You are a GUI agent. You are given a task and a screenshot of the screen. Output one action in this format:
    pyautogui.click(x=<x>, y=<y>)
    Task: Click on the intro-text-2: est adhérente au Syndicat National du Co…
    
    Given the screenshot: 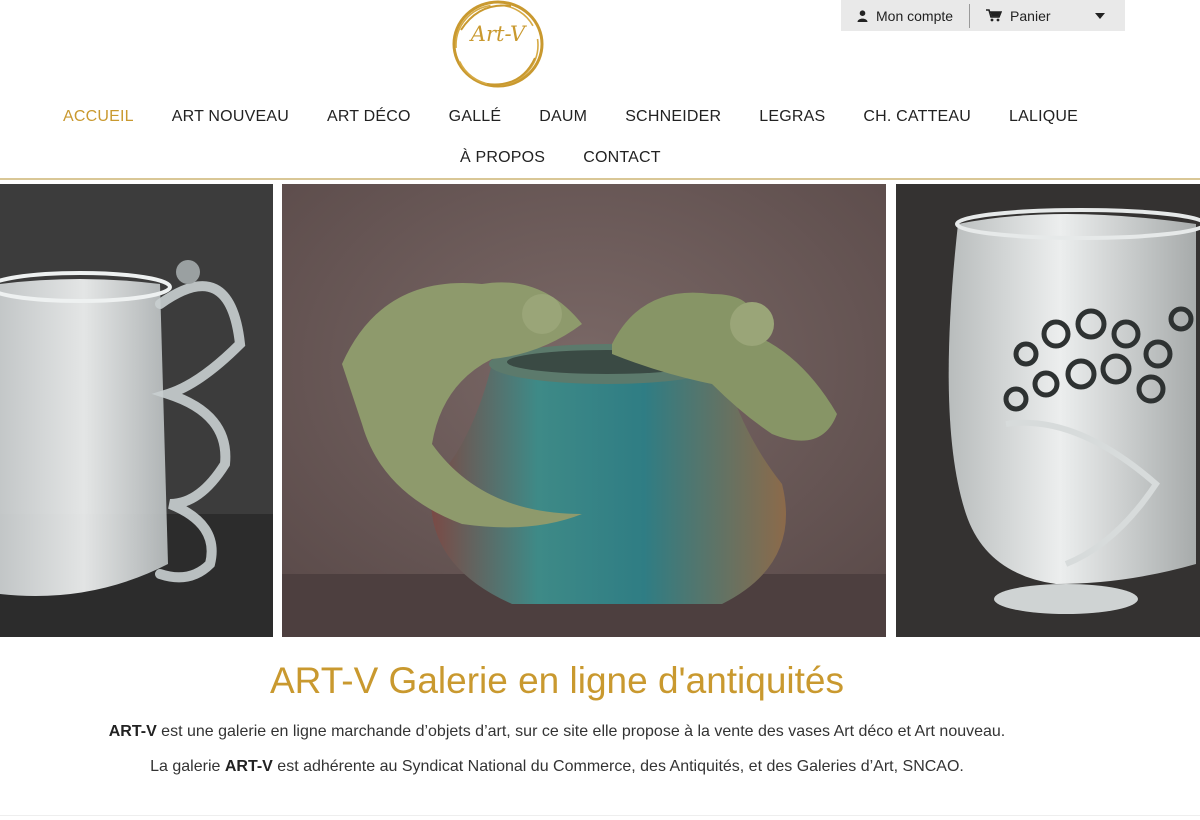 What is the action you would take?
    pyautogui.click(x=618, y=766)
    